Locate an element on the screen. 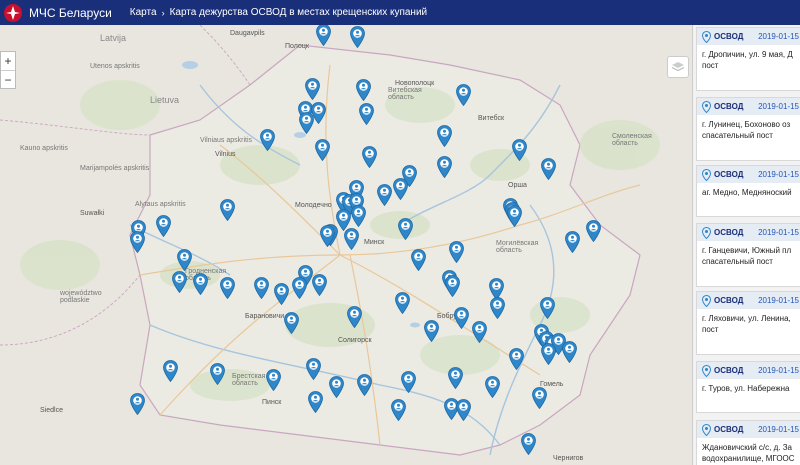 This screenshot has width=800, height=465. event-card: ОСВОД 2019-01-15 г. Туров, ул. Набережна is located at coordinates (748, 387).